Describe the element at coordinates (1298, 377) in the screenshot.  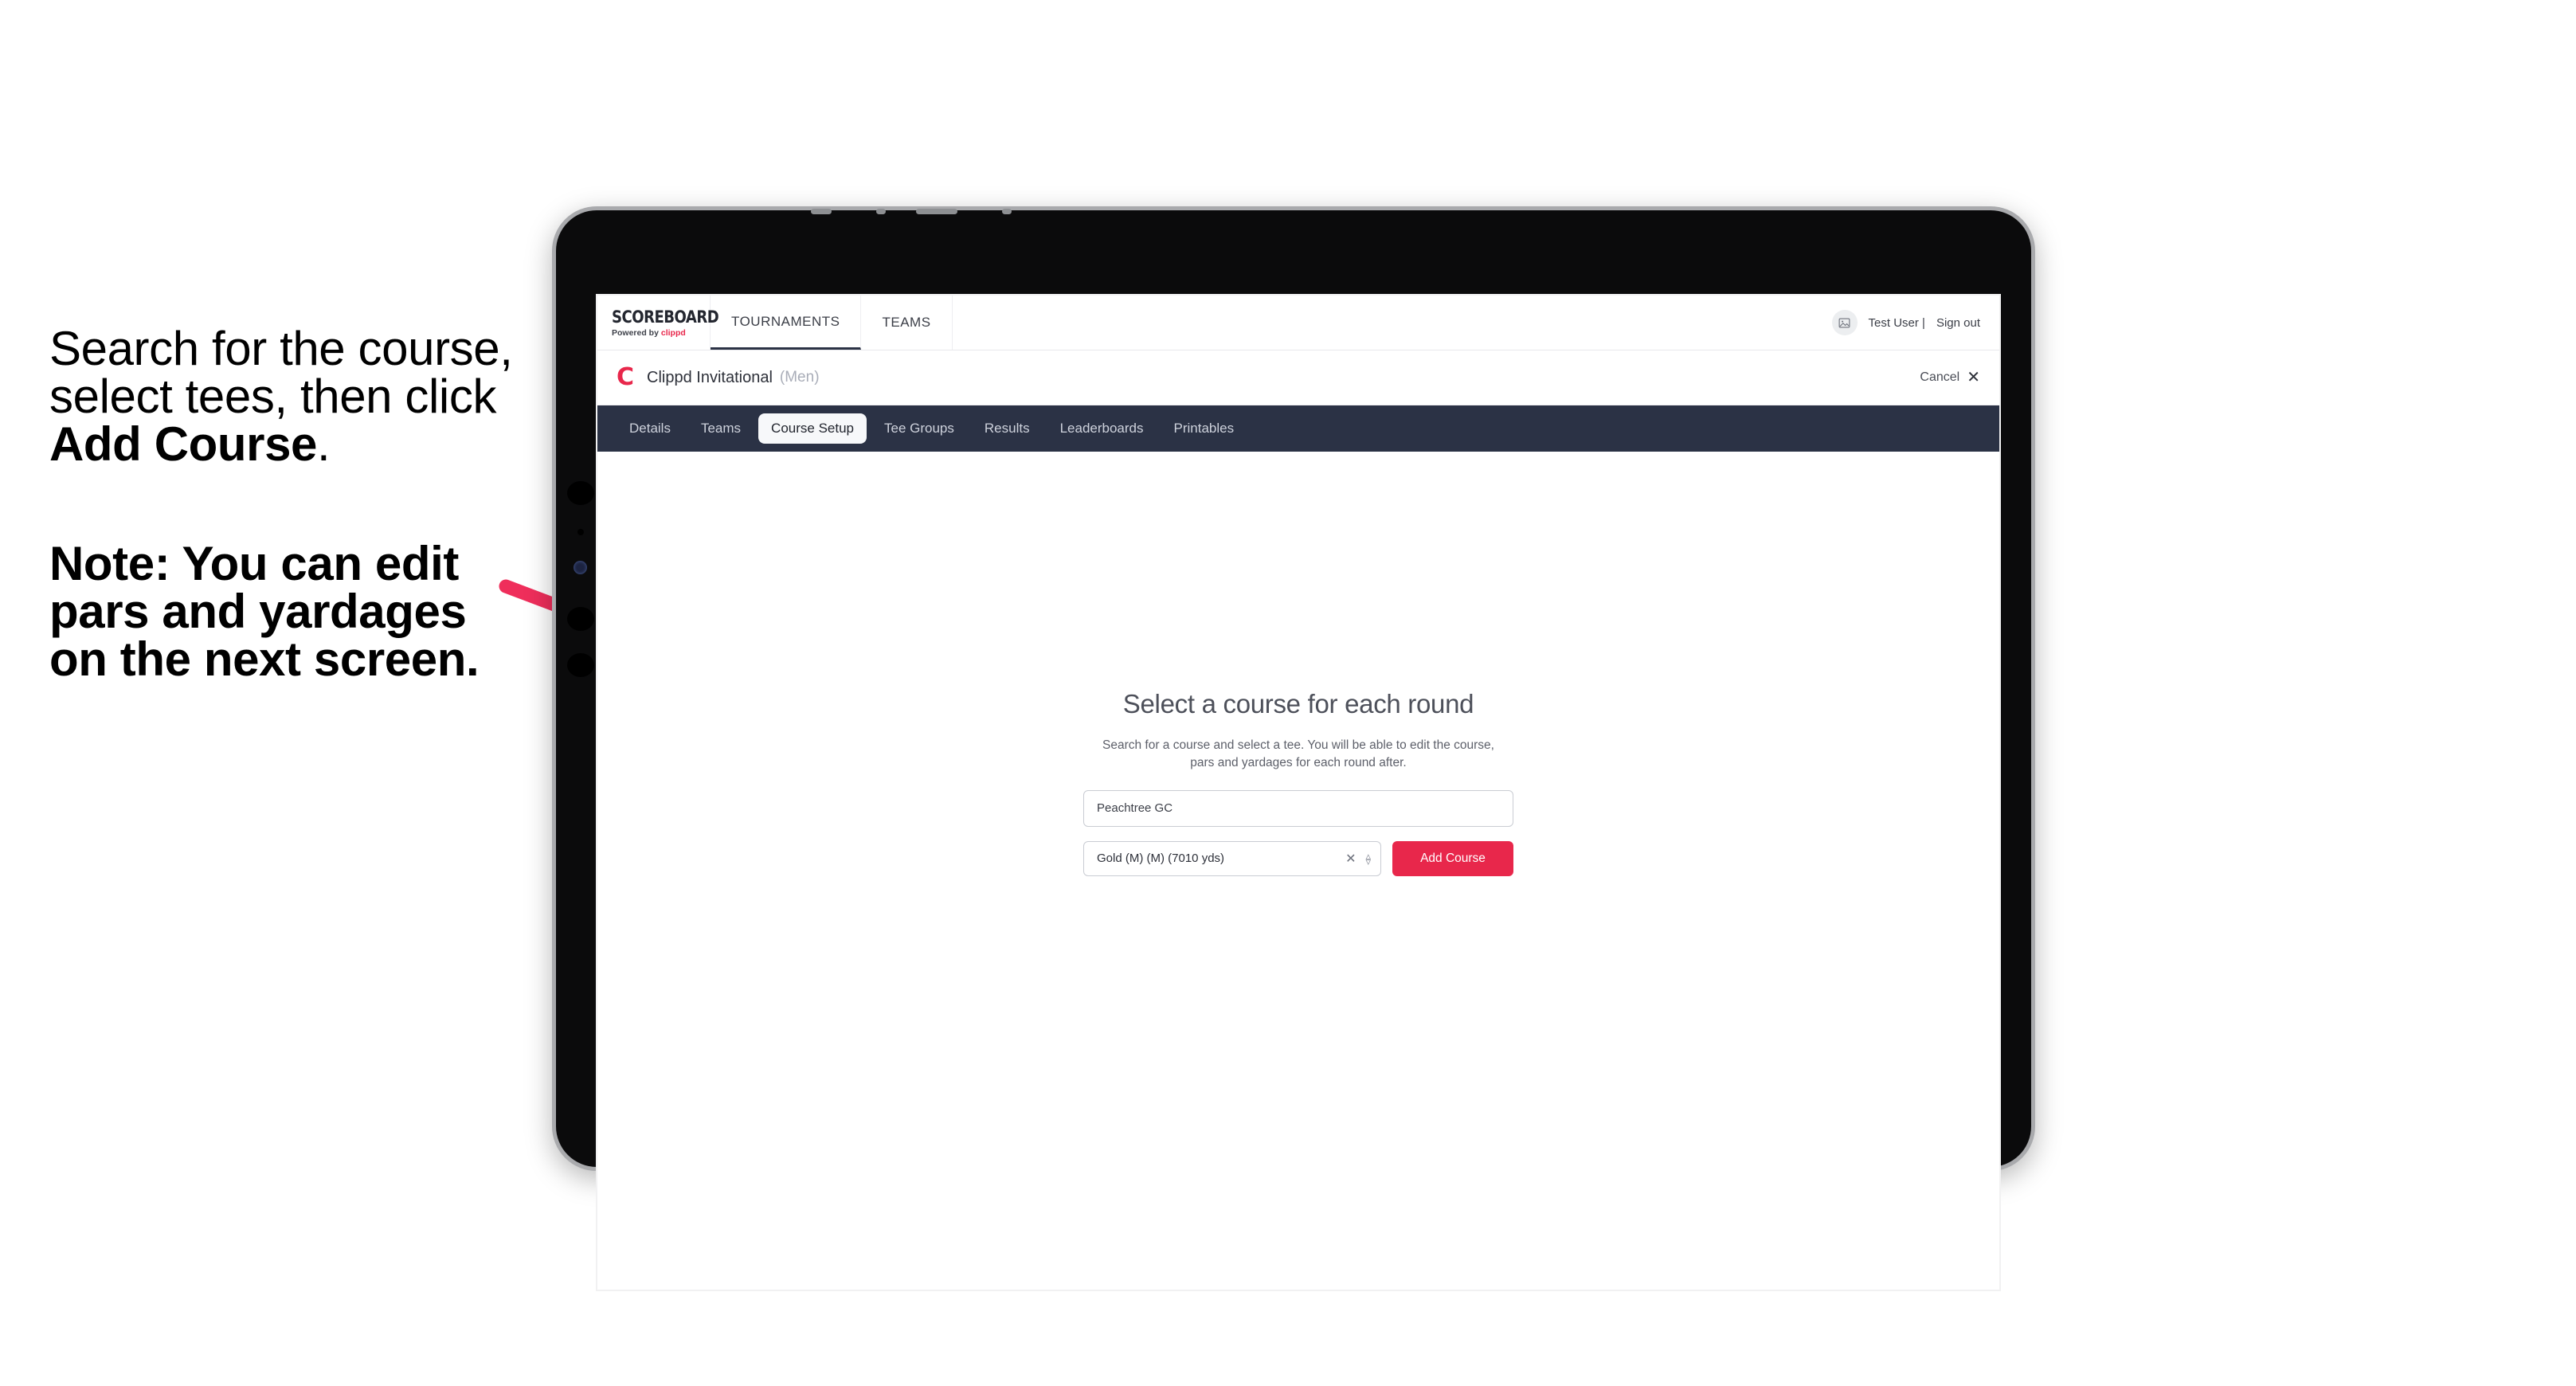
I see `tournament-title-bar: C Clippd Invitational (Men) Cancel ✕` at that location.